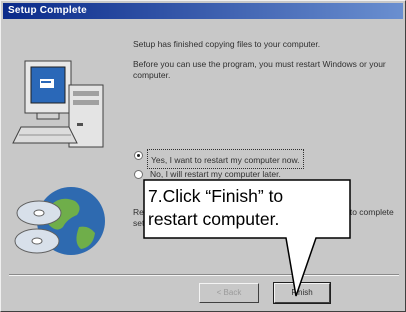  What do you see at coordinates (214, 219) in the screenshot?
I see `callout-line-2: restart computer.` at bounding box center [214, 219].